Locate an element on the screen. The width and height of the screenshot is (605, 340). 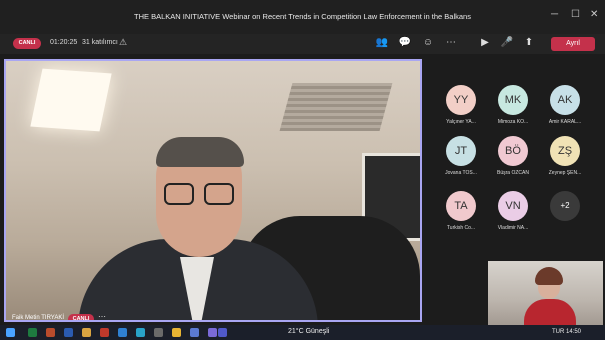
self-view-video is located at coordinates (545, 293).